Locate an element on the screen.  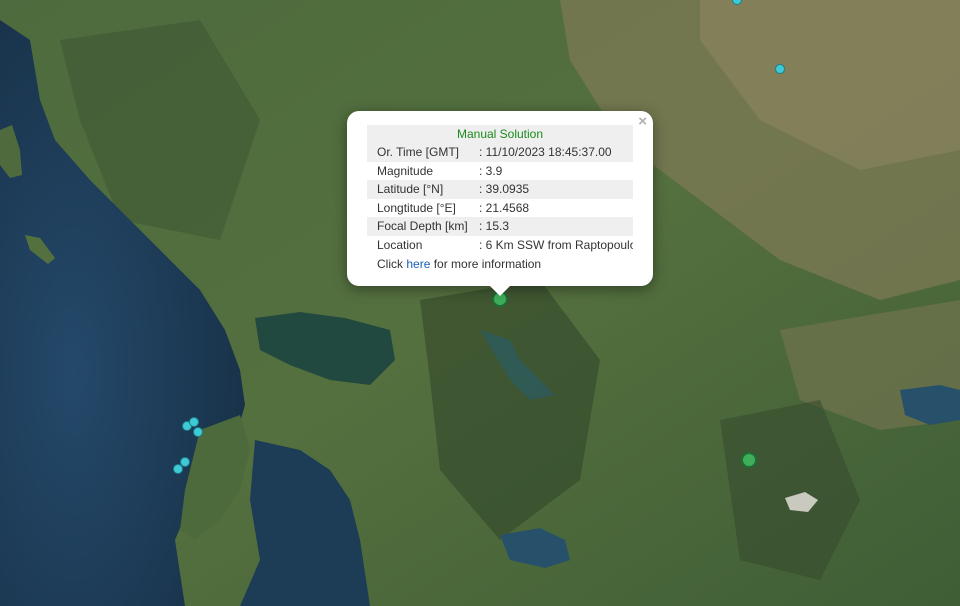
info-value: : 6 Km SSW from Raptopoulo is located at coordinates (556, 244).